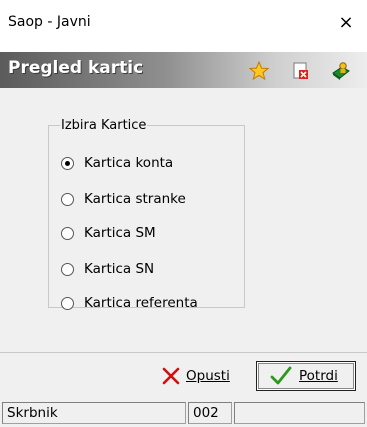  I want to click on status-extra, so click(299, 413).